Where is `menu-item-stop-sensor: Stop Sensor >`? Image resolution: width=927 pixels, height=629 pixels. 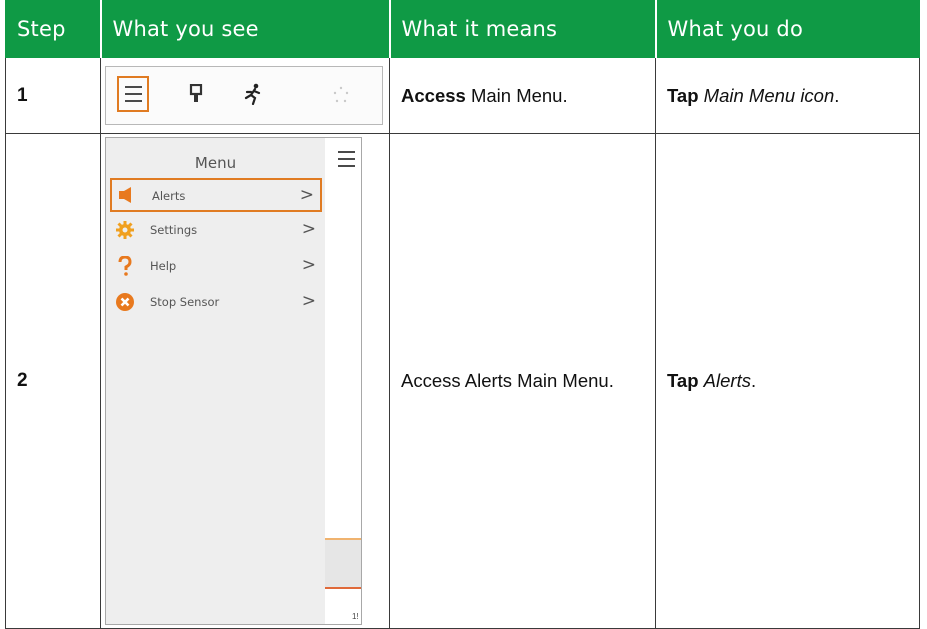
menu-item-stop-sensor: Stop Sensor > is located at coordinates (216, 303).